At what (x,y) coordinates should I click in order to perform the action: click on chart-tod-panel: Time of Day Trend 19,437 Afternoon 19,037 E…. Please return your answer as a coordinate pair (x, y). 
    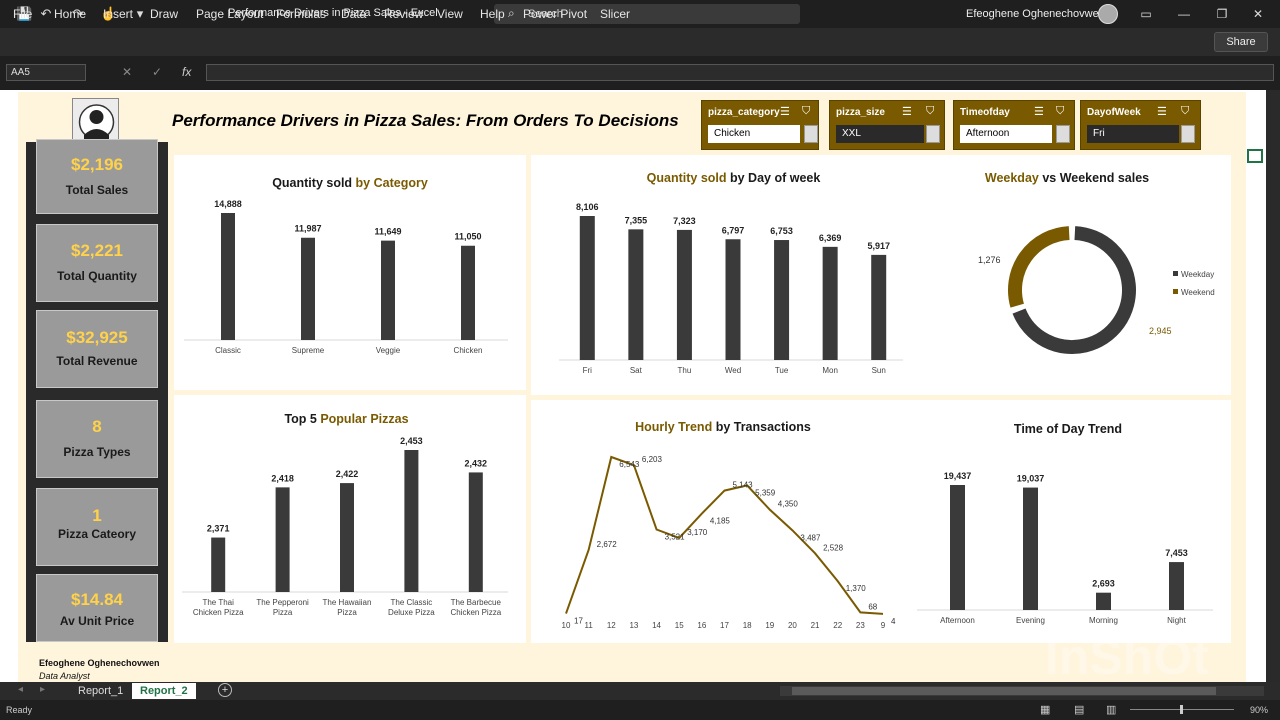
    Looking at the image, I should click on (1069, 521).